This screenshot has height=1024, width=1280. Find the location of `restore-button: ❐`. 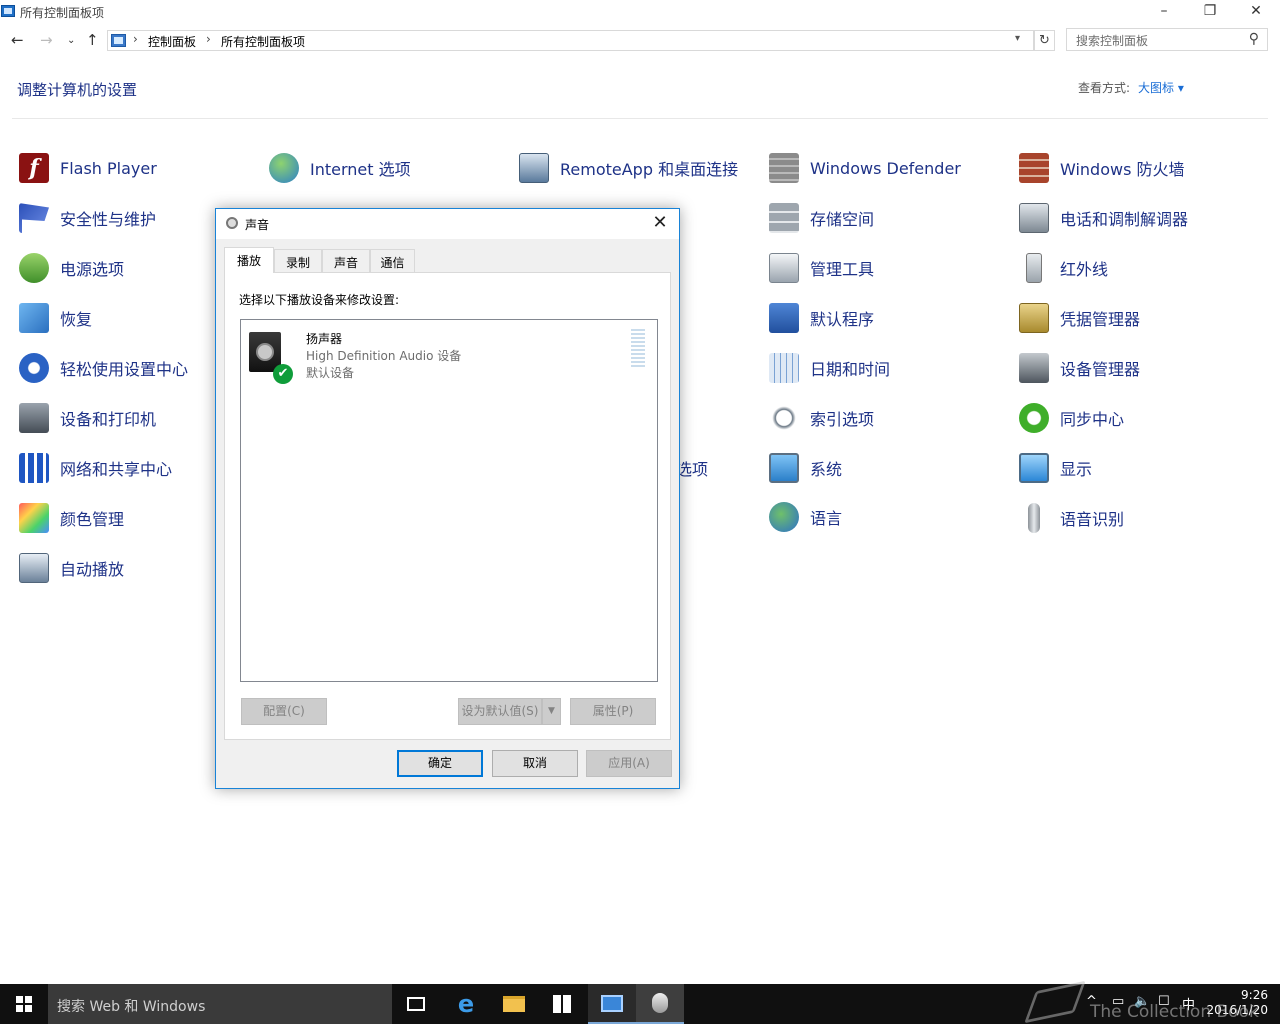

restore-button: ❐ is located at coordinates (1210, 12).